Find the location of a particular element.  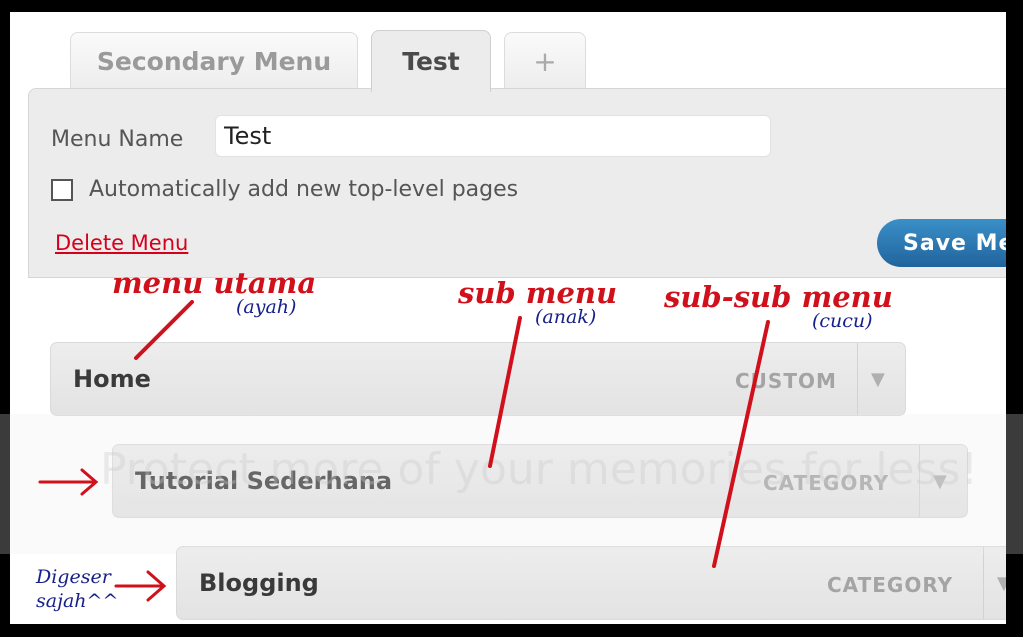

annotation-cucu: (cucu) is located at coordinates (842, 321).